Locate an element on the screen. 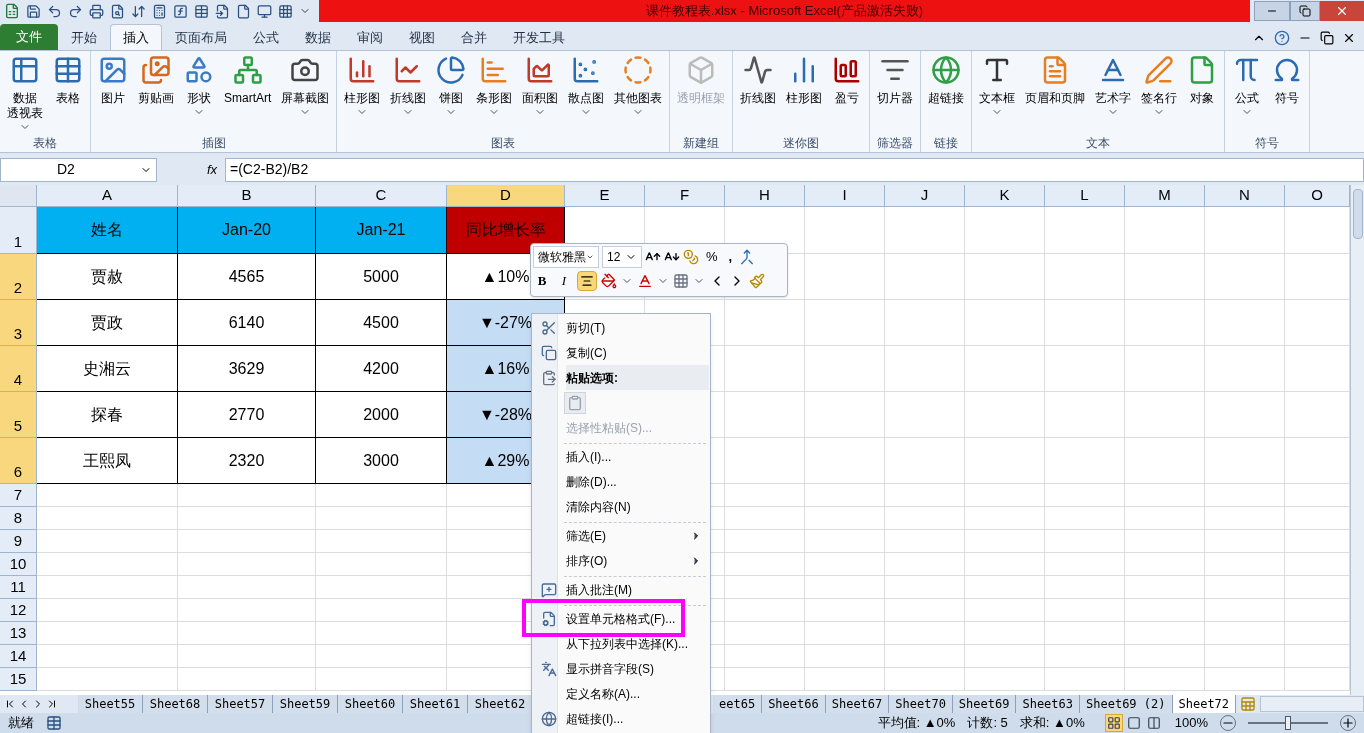 This screenshot has height=733, width=1364. print-preview-icon is located at coordinates (117, 11).